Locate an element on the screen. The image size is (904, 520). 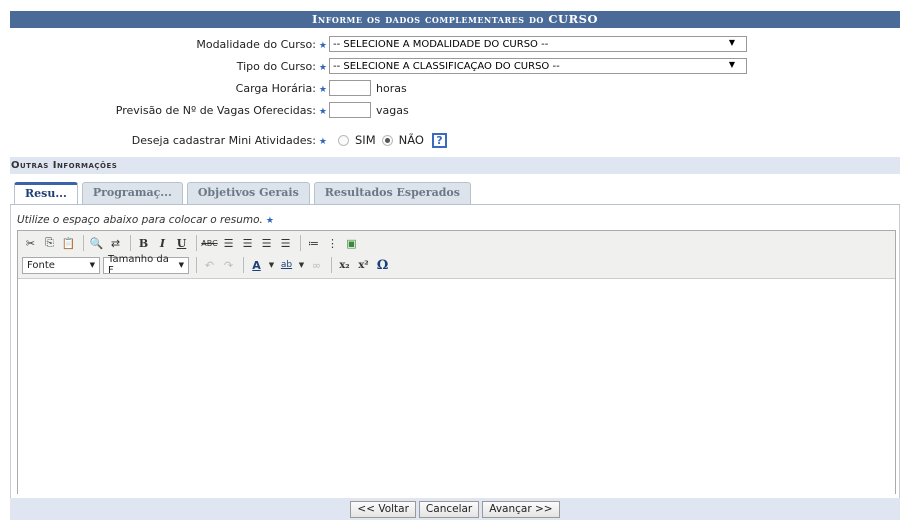
tipo-label: Tipo do Curso: ★ is located at coordinates (281, 66).